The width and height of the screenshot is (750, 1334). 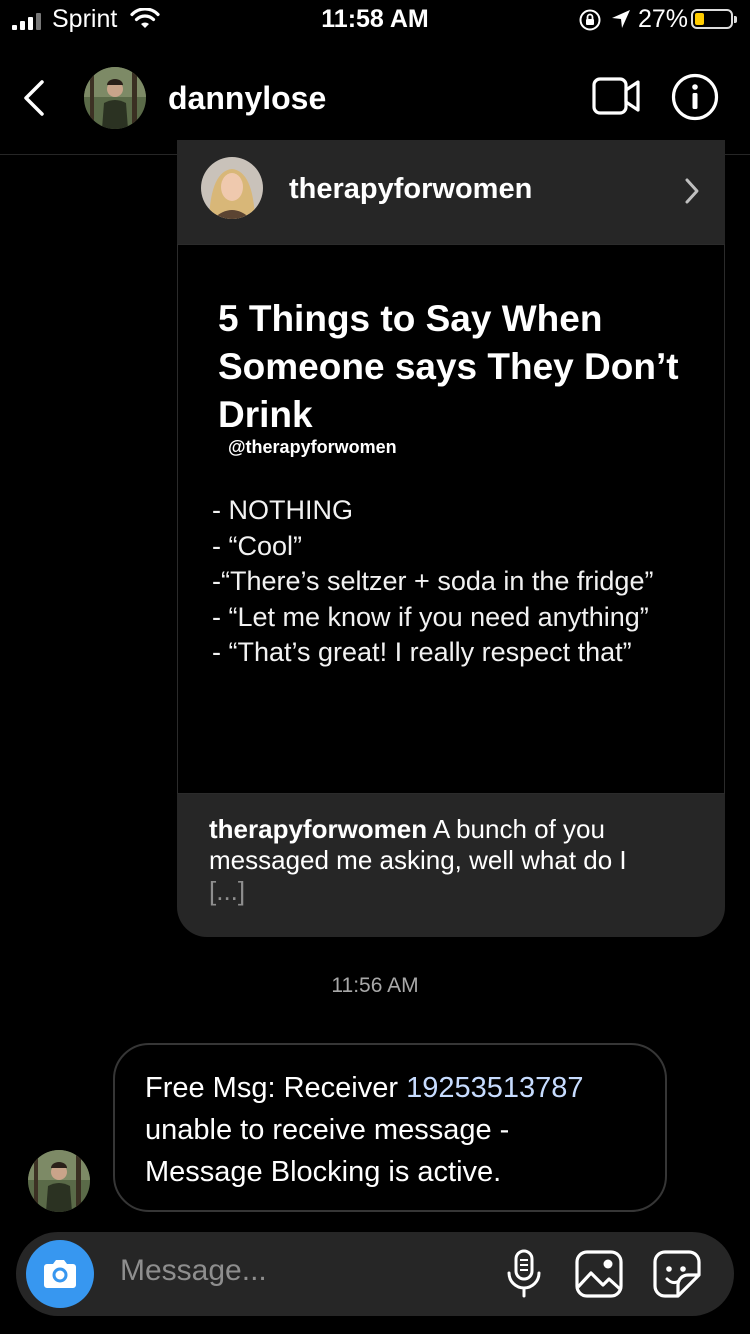 I want to click on chat-username: dannylose, so click(x=247, y=98).